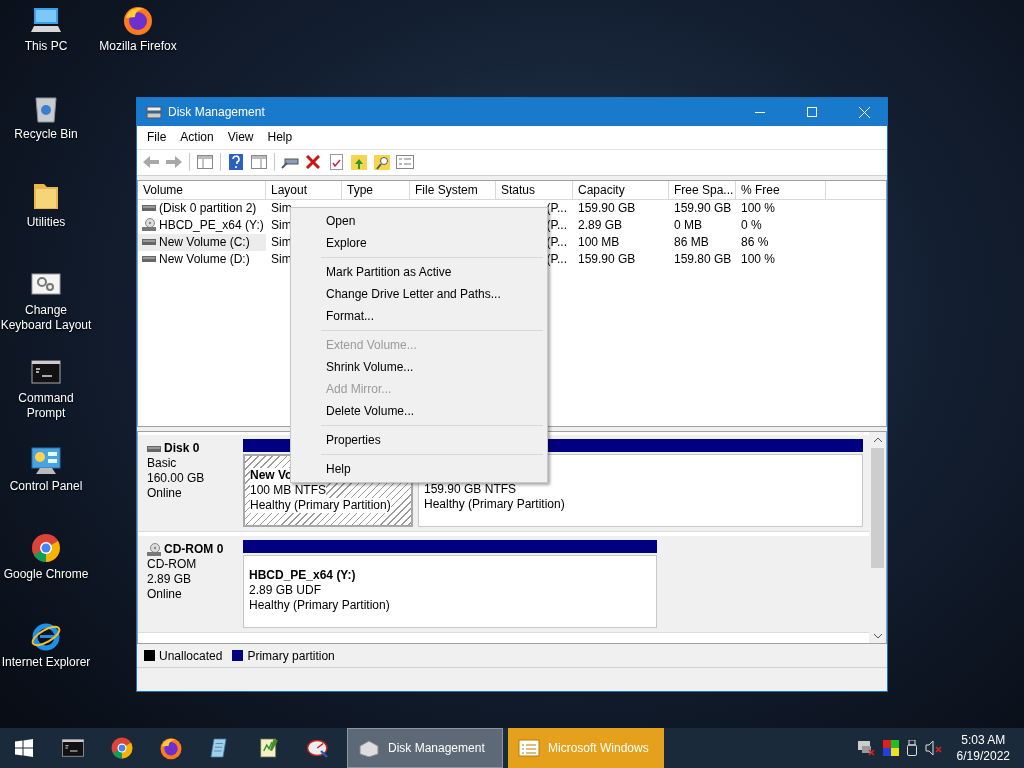  I want to click on volume-cell: New Volume (C:), so click(202, 242).